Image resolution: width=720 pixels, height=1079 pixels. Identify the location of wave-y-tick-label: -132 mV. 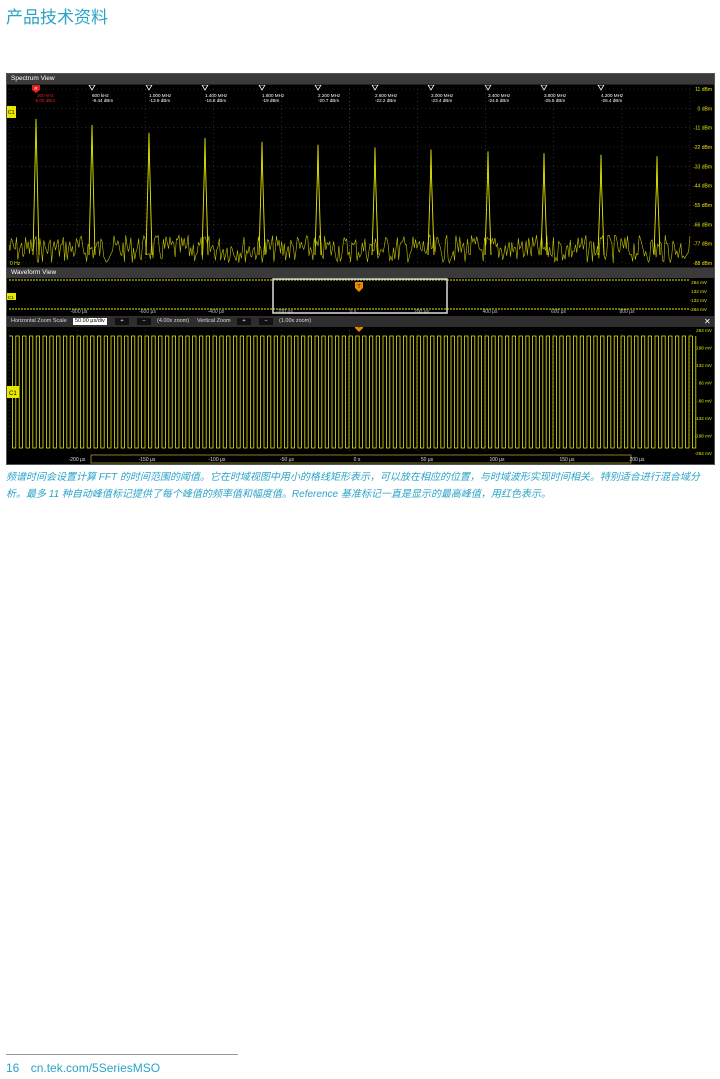
(704, 418).